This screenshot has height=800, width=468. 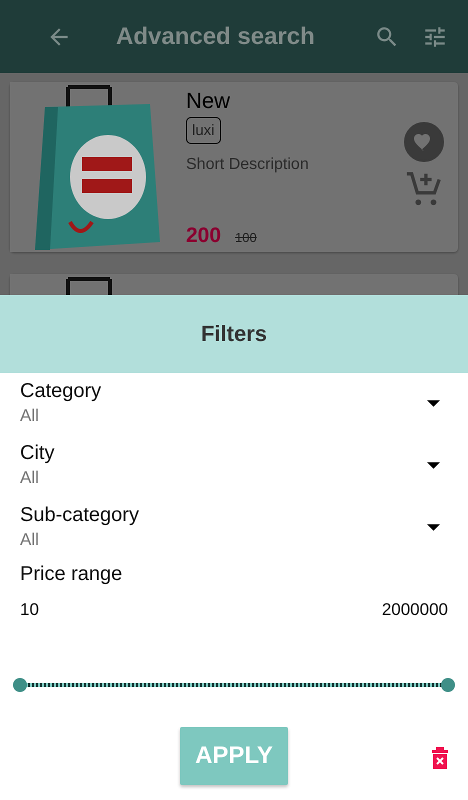 What do you see at coordinates (234, 527) in the screenshot?
I see `dropdown: Sub-category All` at bounding box center [234, 527].